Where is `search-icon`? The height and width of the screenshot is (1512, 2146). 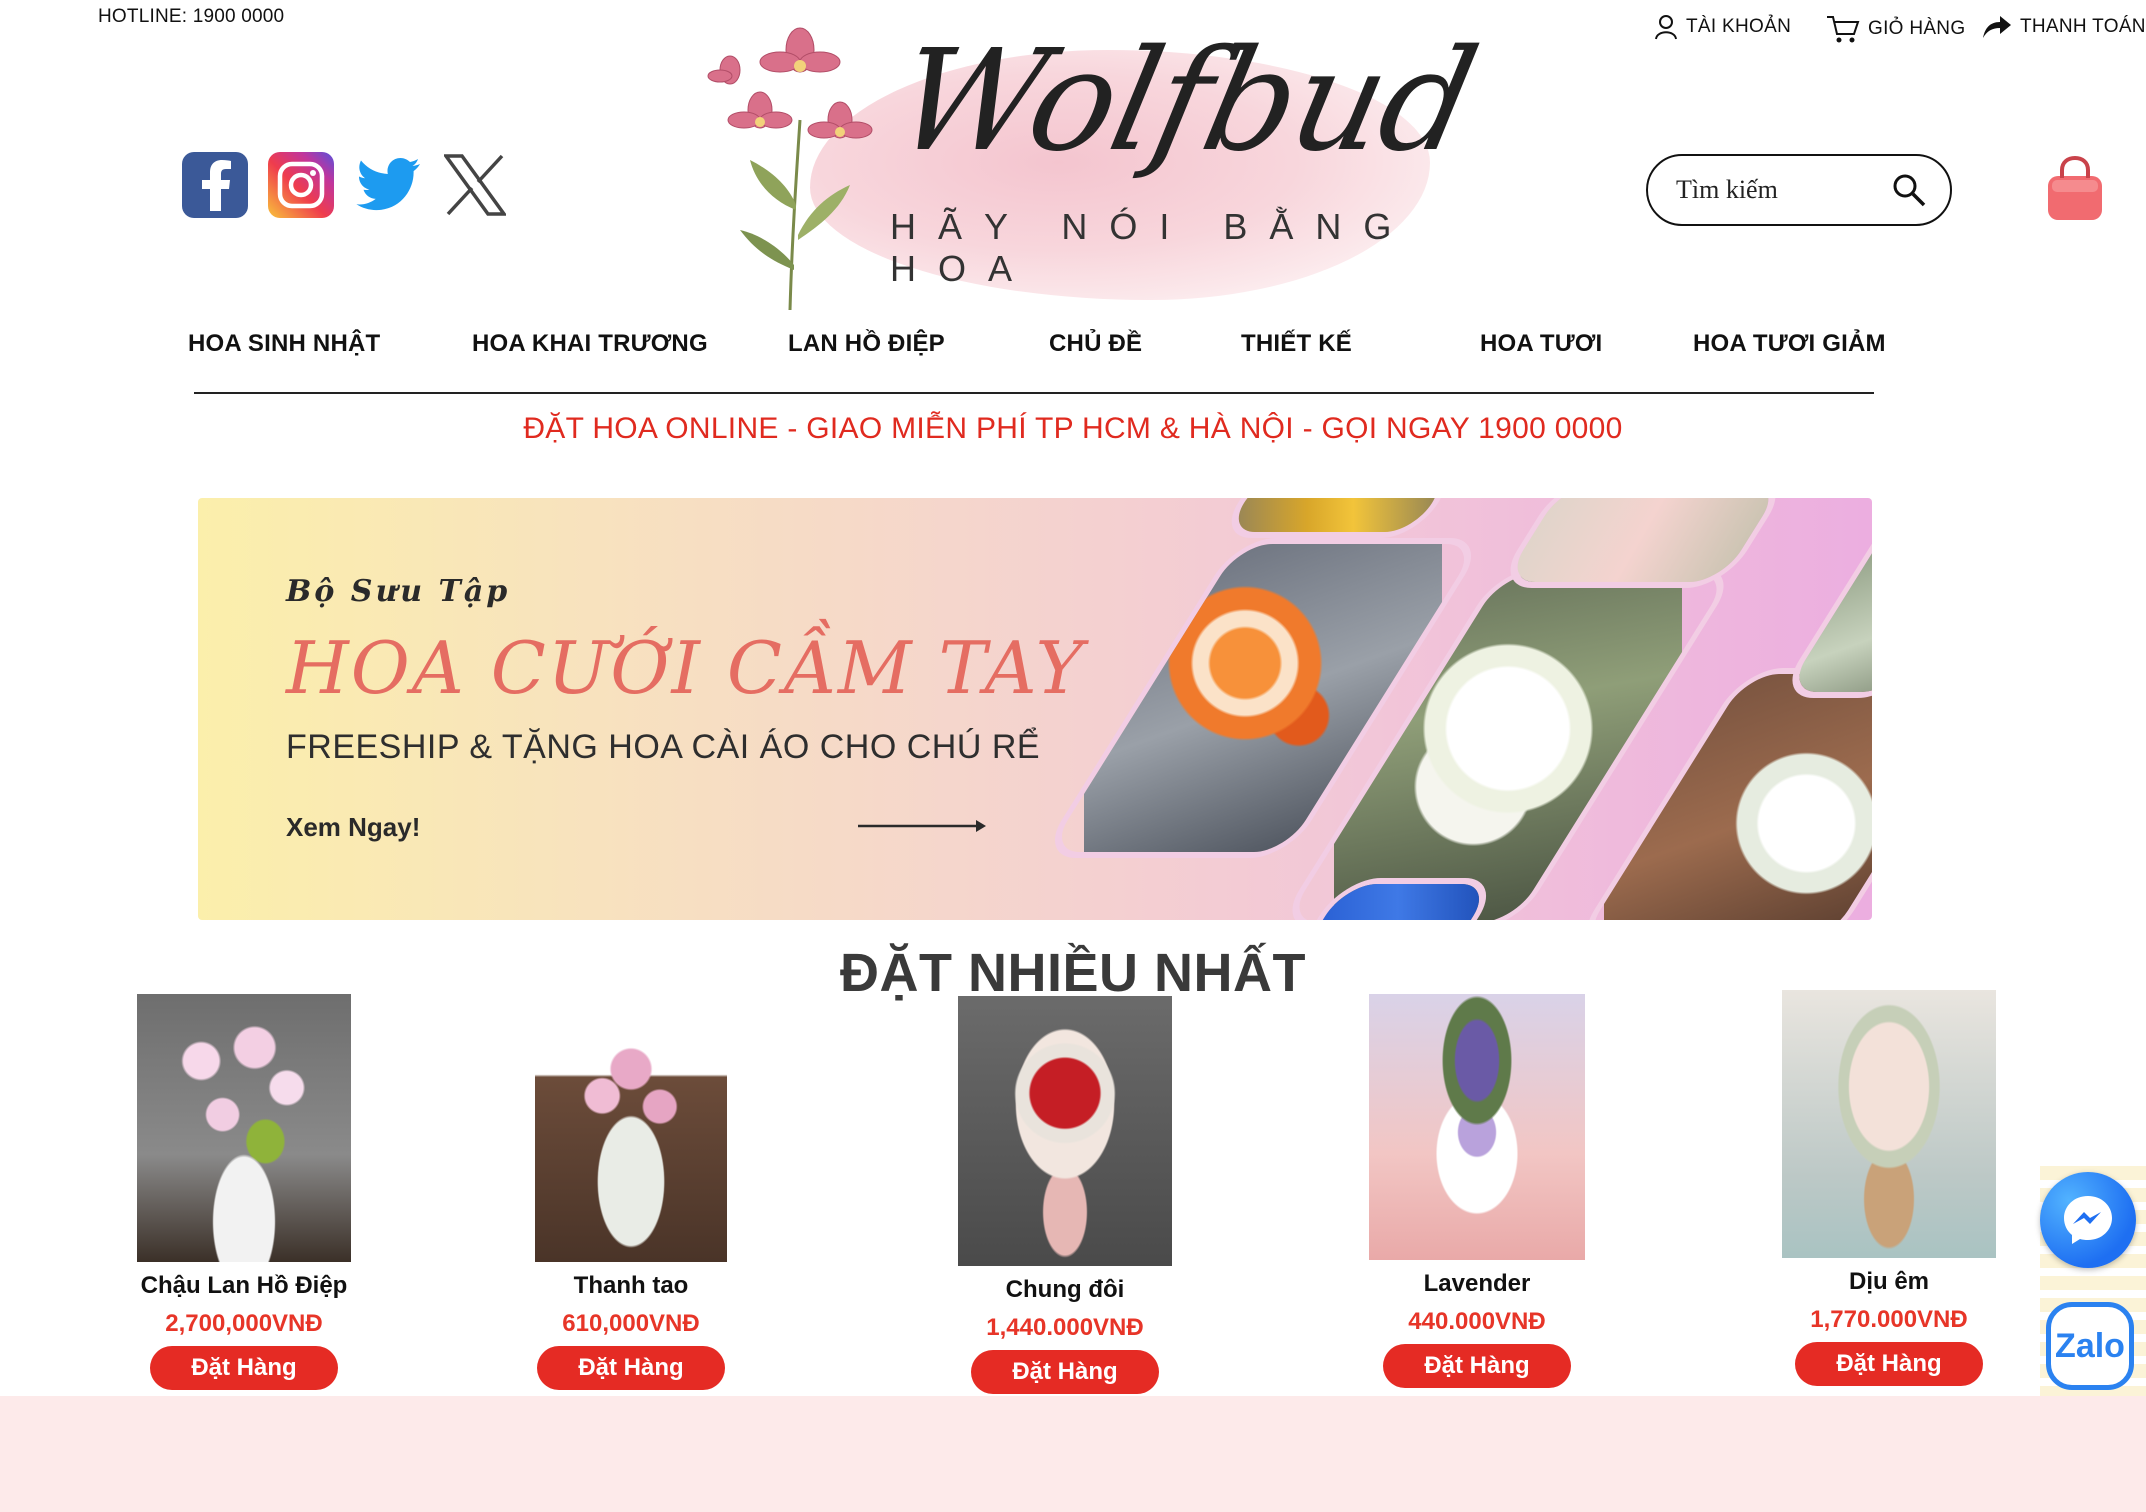
search-icon is located at coordinates (1909, 190).